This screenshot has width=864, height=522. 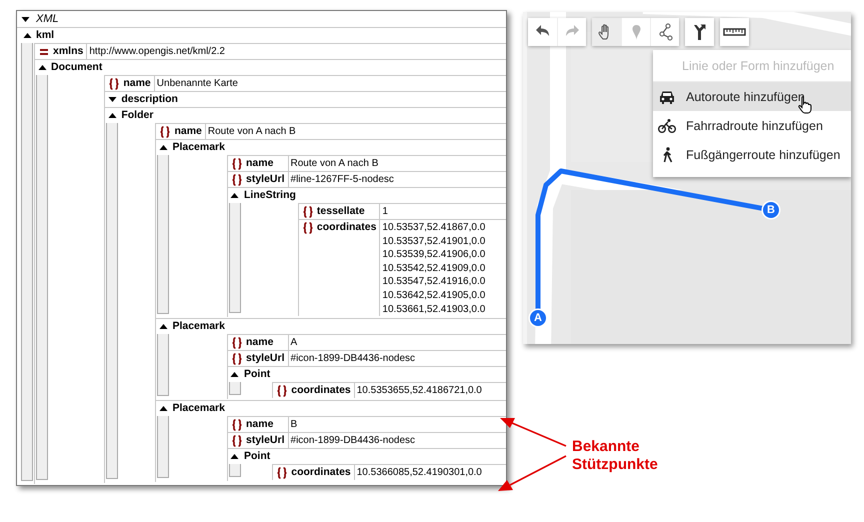 What do you see at coordinates (47, 19) in the screenshot?
I see `document-title: XML` at bounding box center [47, 19].